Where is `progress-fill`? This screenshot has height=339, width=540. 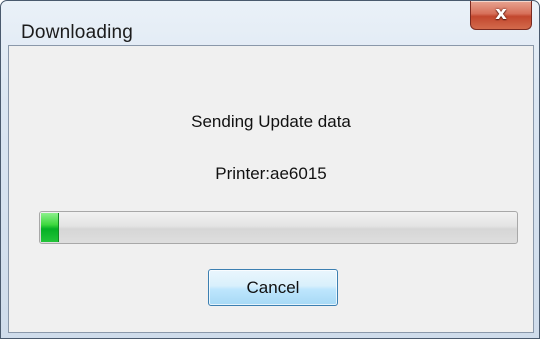 progress-fill is located at coordinates (50, 227).